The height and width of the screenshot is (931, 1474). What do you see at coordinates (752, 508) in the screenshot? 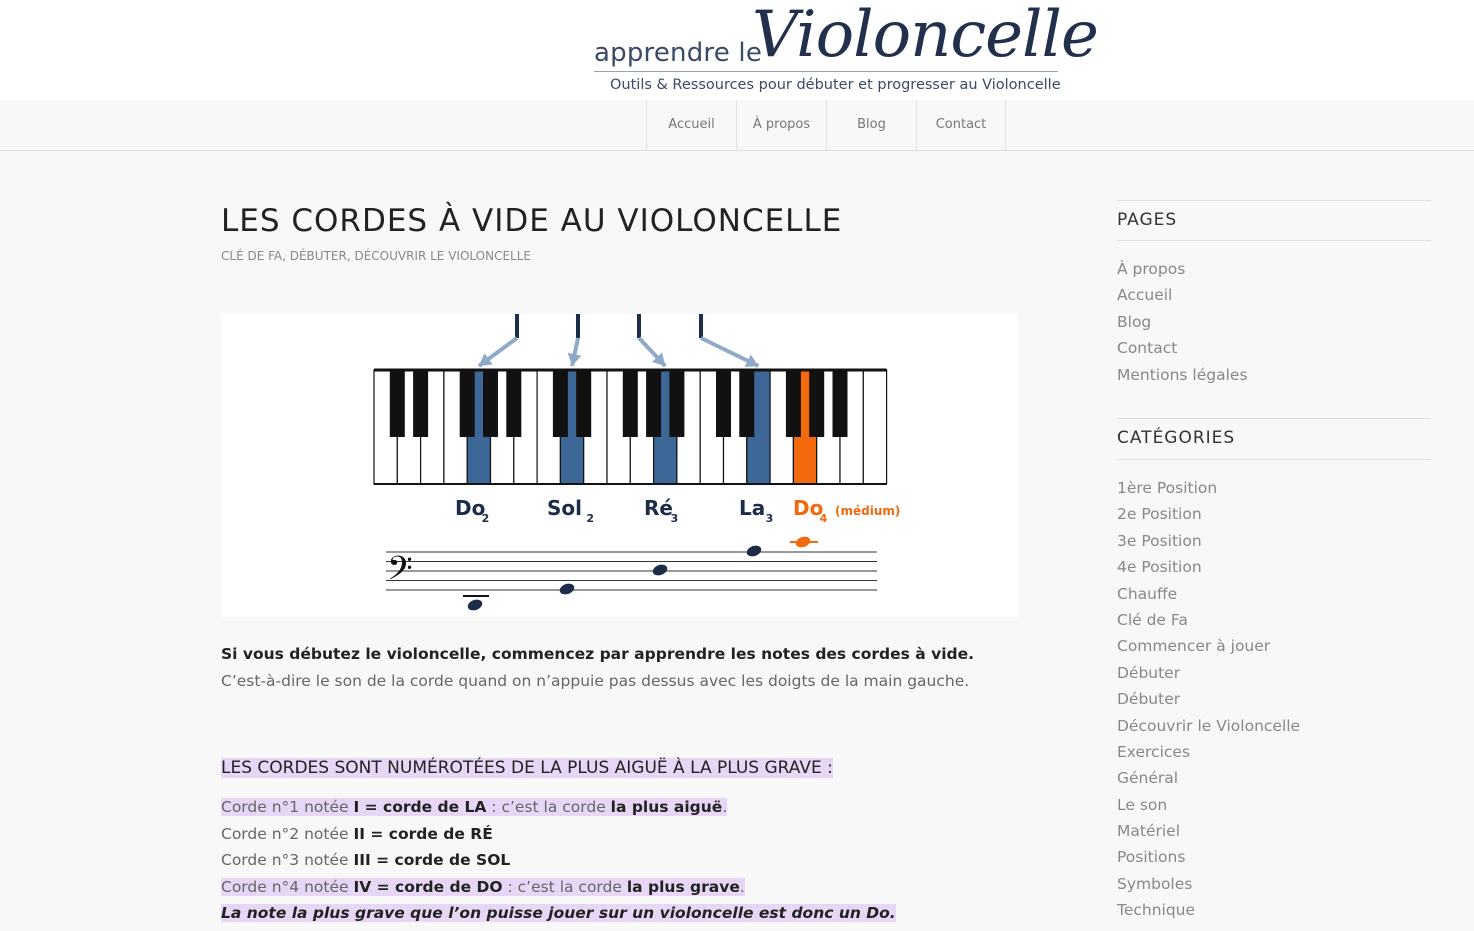
I see `note-label: La` at bounding box center [752, 508].